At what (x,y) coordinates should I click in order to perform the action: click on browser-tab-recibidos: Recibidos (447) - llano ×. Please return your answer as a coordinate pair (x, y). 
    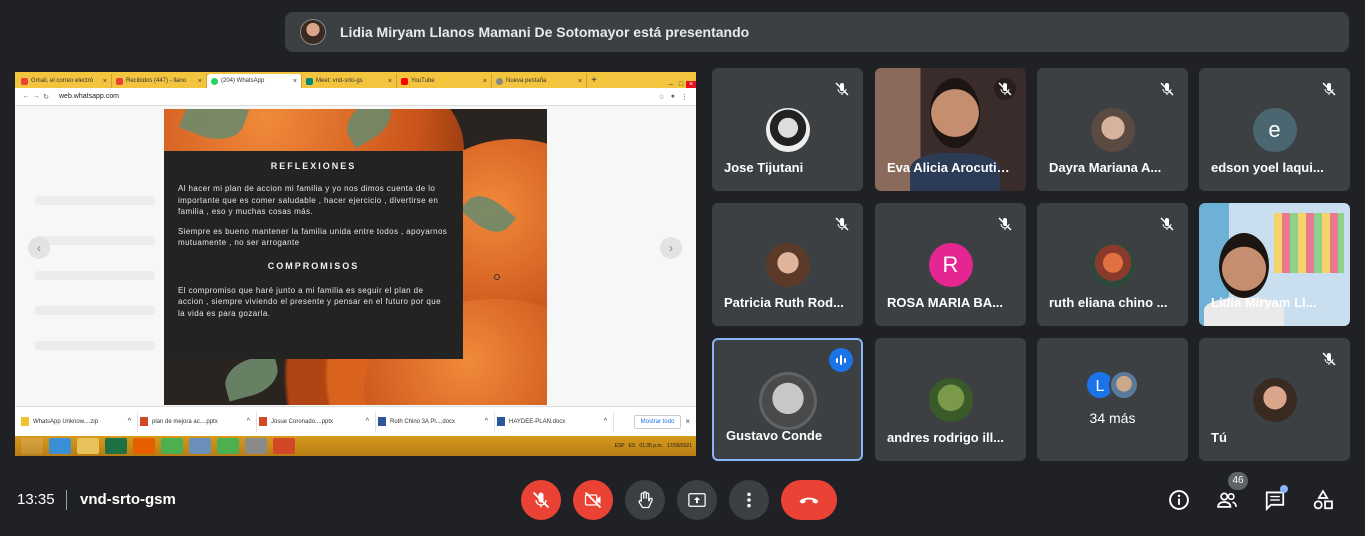
    Looking at the image, I should click on (159, 81).